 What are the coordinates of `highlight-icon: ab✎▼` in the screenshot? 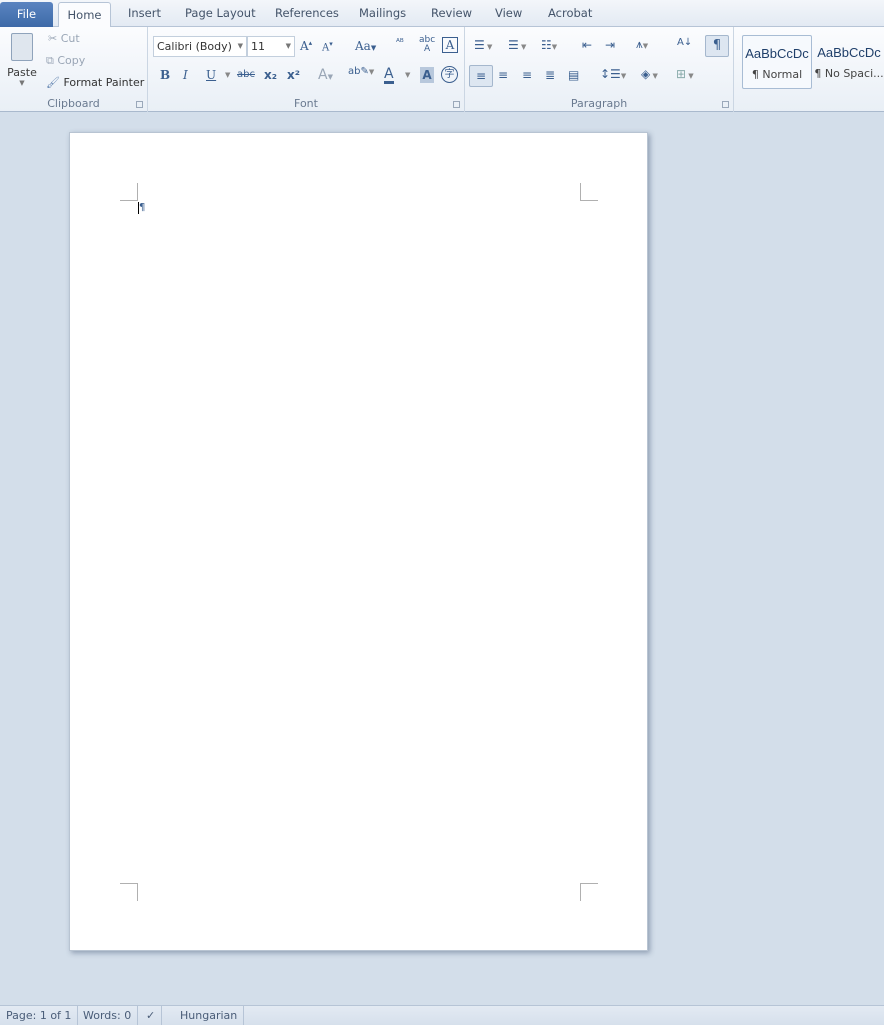 It's located at (361, 71).